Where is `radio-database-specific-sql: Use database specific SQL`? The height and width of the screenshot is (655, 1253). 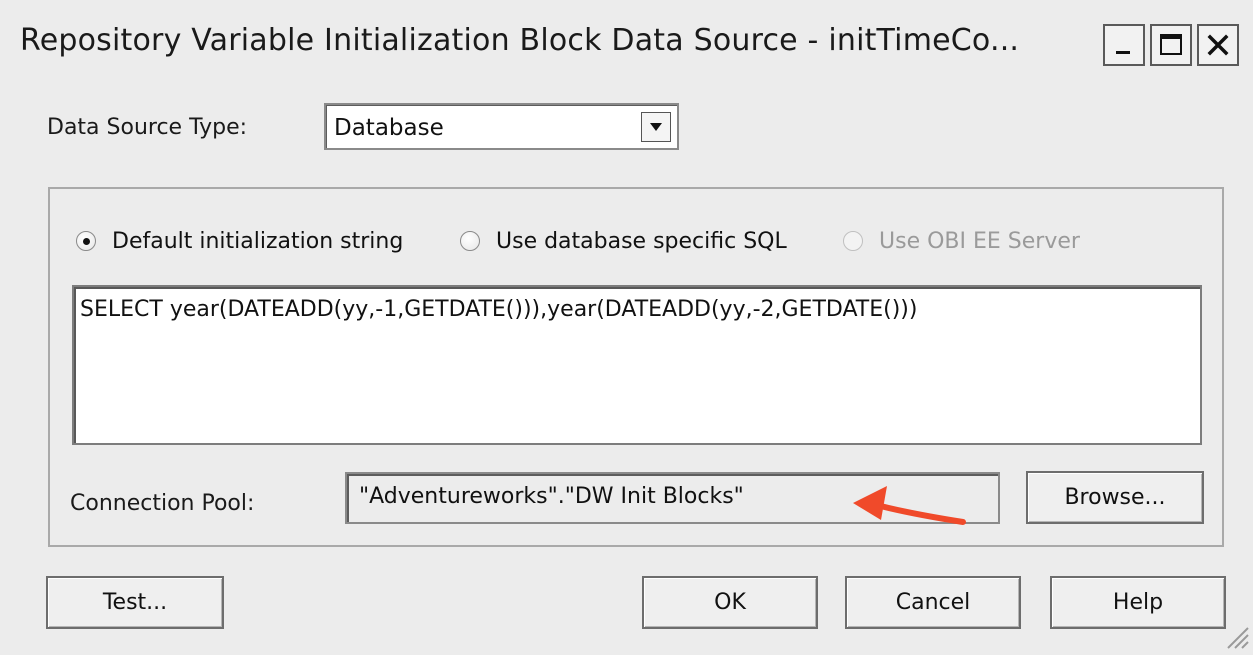 radio-database-specific-sql: Use database specific SQL is located at coordinates (623, 241).